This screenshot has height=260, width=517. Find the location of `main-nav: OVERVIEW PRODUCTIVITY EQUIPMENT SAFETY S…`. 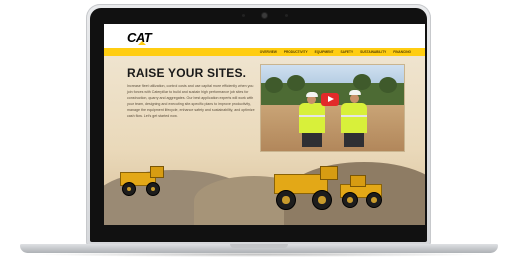

main-nav: OVERVIEW PRODUCTIVITY EQUIPMENT SAFETY S… is located at coordinates (264, 52).